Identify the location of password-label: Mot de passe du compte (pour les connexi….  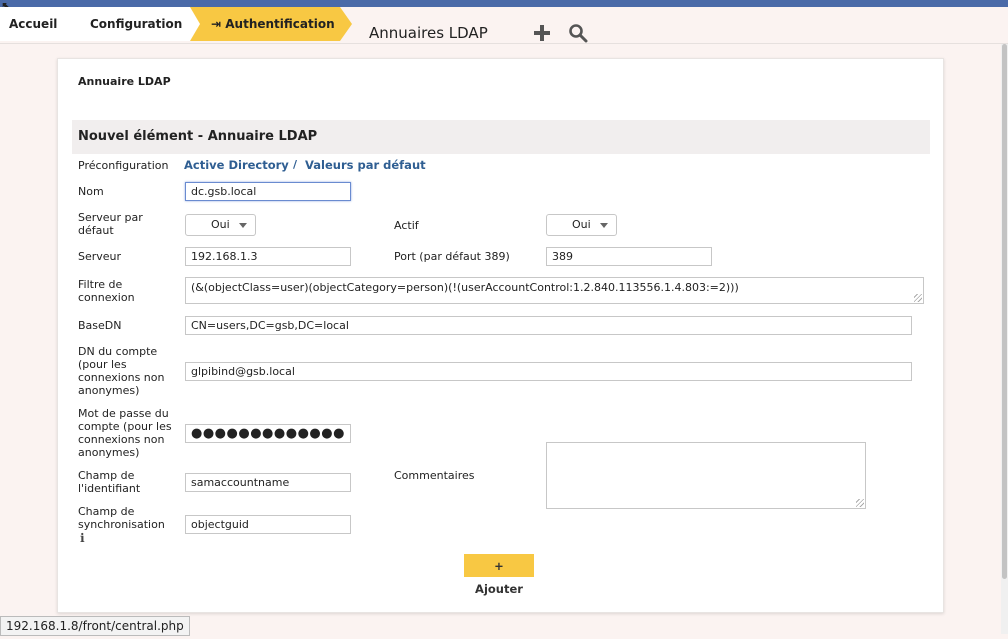
(125, 433).